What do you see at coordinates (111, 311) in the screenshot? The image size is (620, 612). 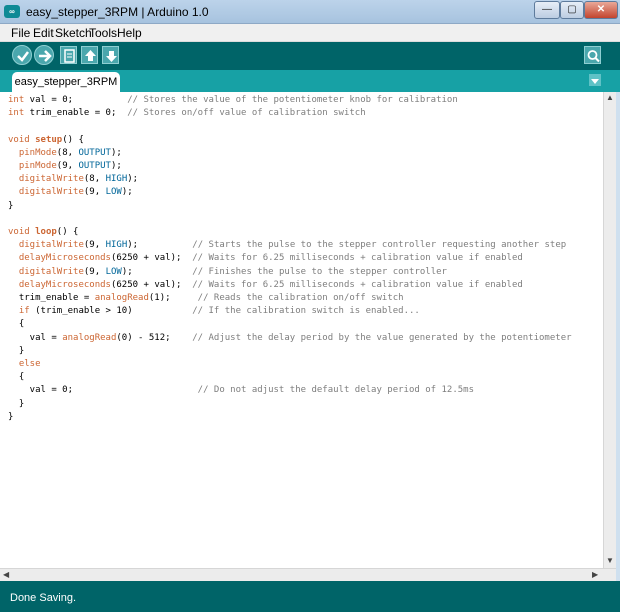 I see `code-token: (trim_enable > 10)` at bounding box center [111, 311].